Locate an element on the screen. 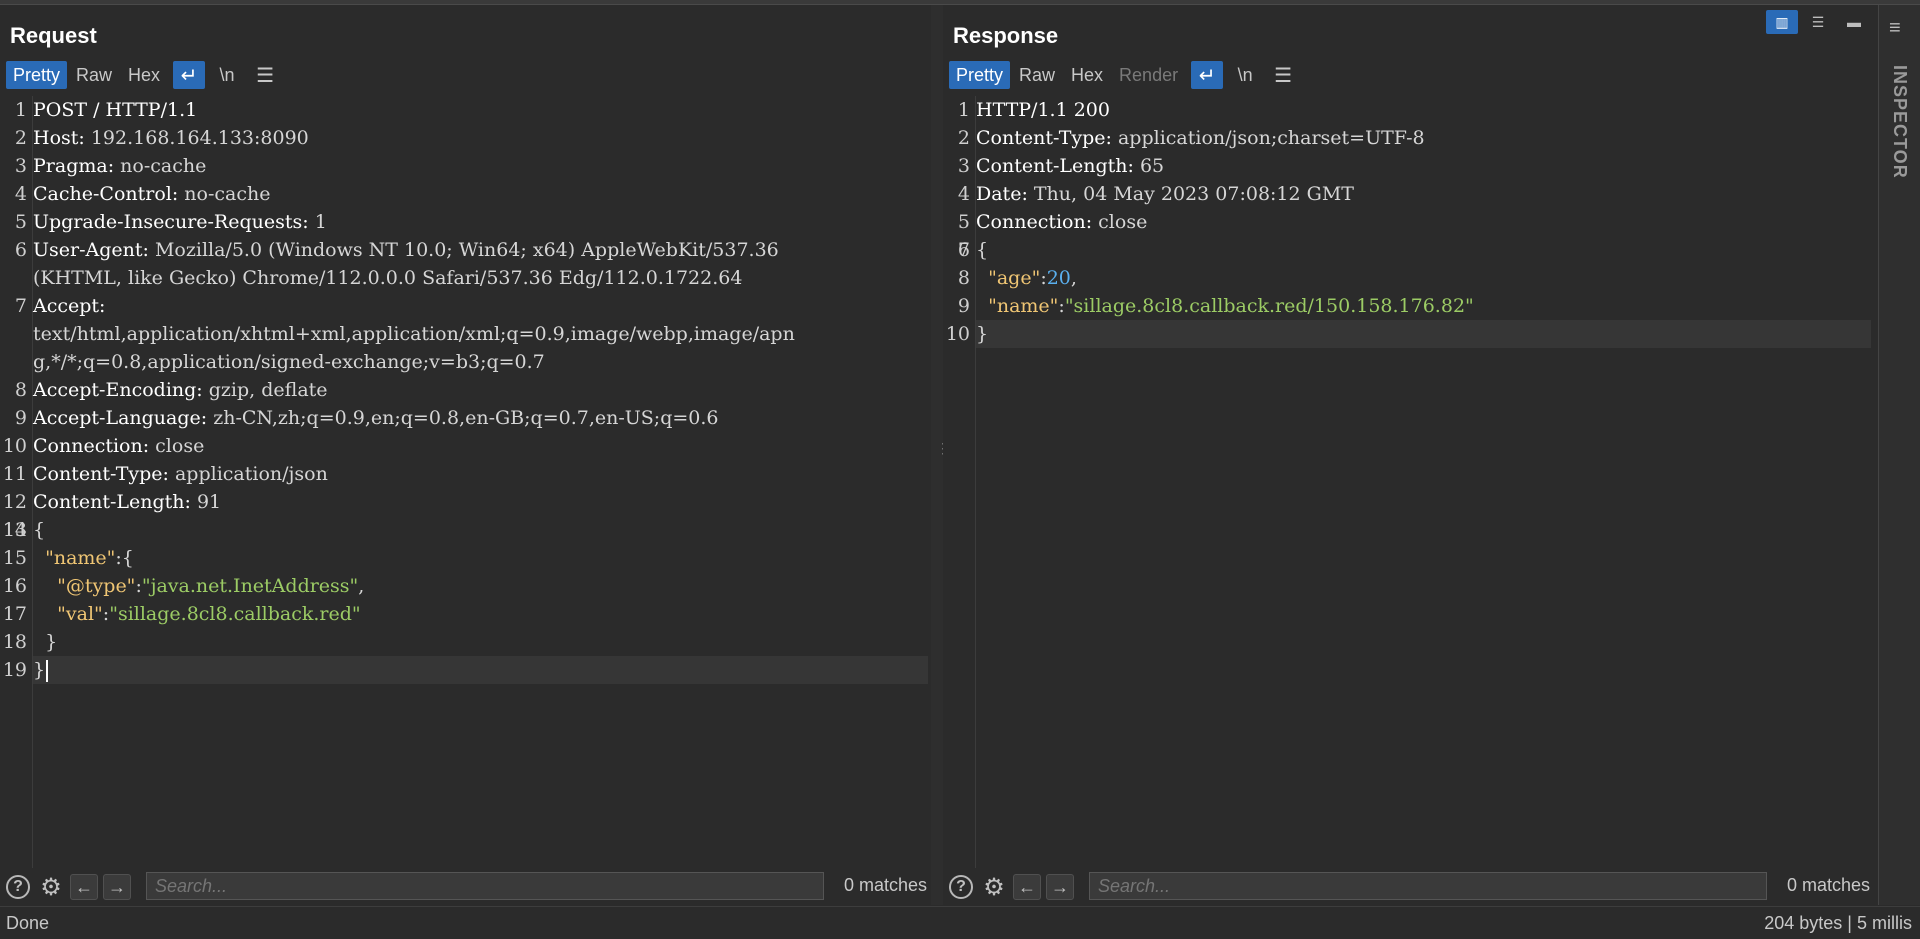 This screenshot has width=1920, height=939. code-line: 10 Connection: close is located at coordinates (465, 446).